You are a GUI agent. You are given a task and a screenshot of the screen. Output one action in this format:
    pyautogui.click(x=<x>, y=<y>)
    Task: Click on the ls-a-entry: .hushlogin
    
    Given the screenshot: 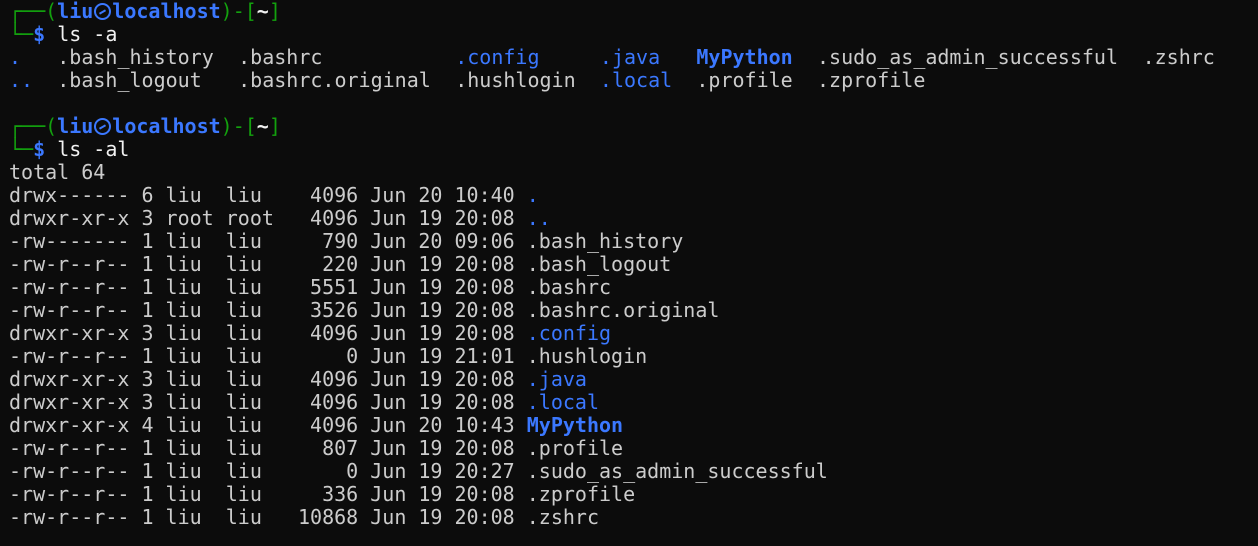 What is the action you would take?
    pyautogui.click(x=515, y=80)
    